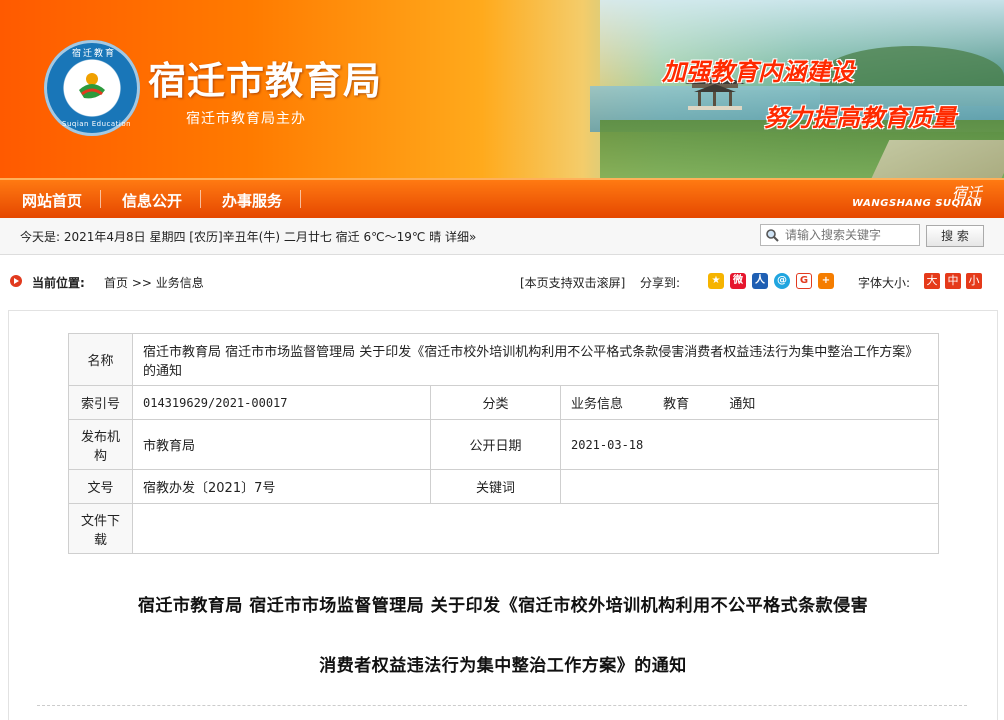 The height and width of the screenshot is (720, 1004). I want to click on category-tag: 业务信息, so click(597, 404).